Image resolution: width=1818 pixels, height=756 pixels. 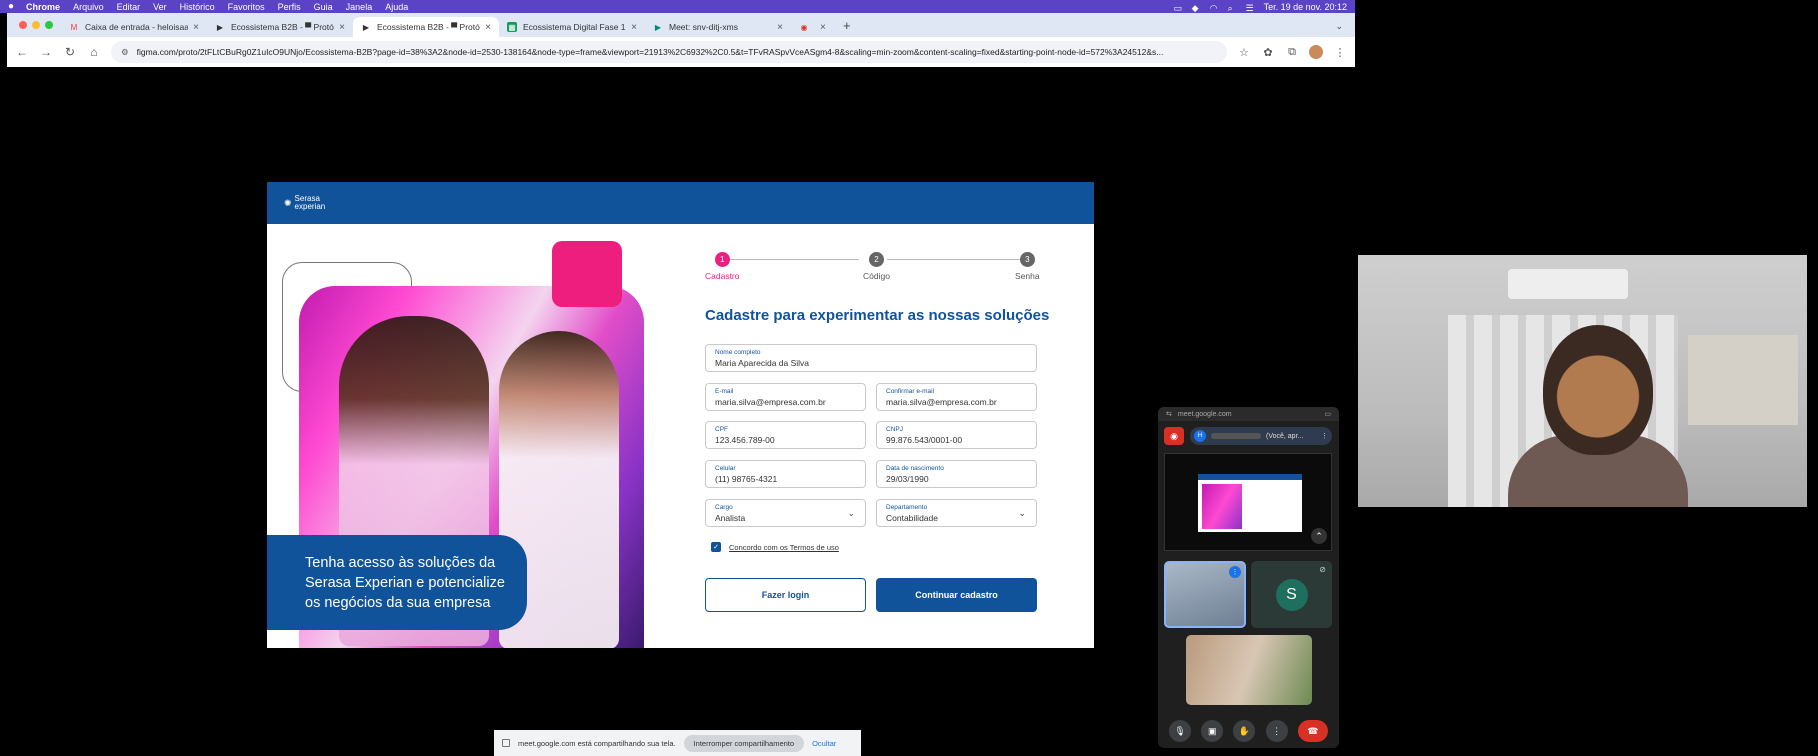 I want to click on zoom-window-button, so click(x=49, y=25).